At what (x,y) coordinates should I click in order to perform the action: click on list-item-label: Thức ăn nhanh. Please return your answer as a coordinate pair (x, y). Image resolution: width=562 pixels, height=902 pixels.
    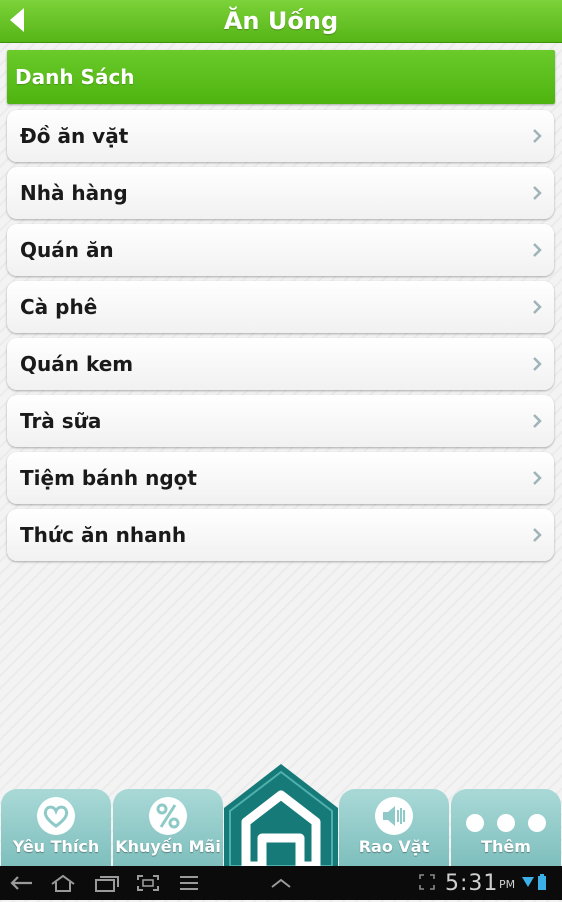
    Looking at the image, I should click on (103, 535).